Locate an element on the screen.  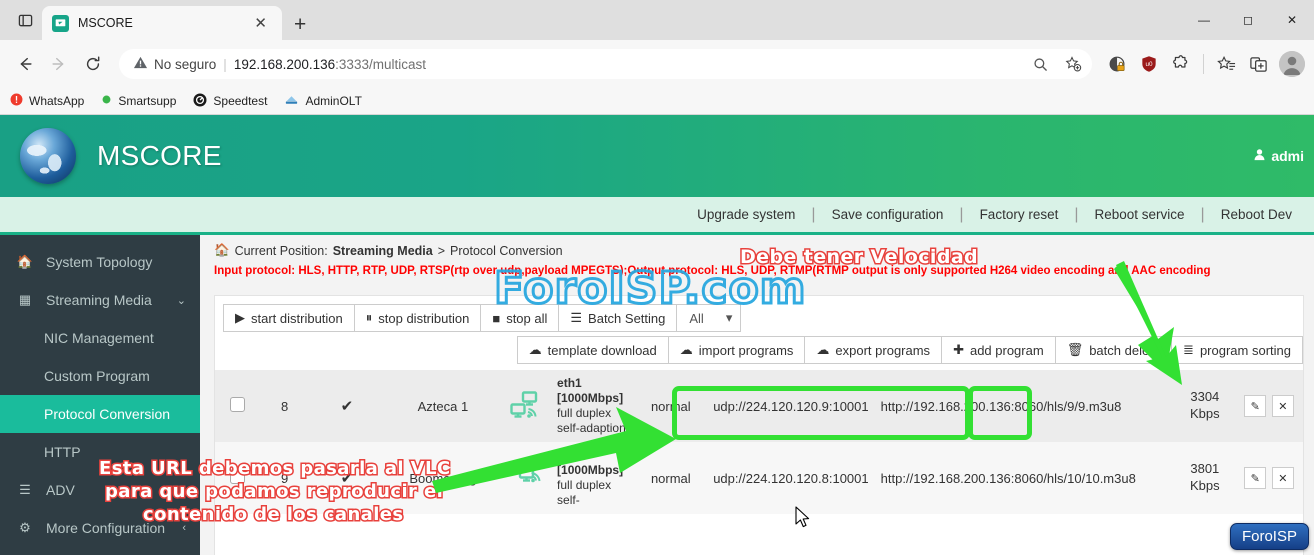
minimize-button: — is located at coordinates (1204, 20).